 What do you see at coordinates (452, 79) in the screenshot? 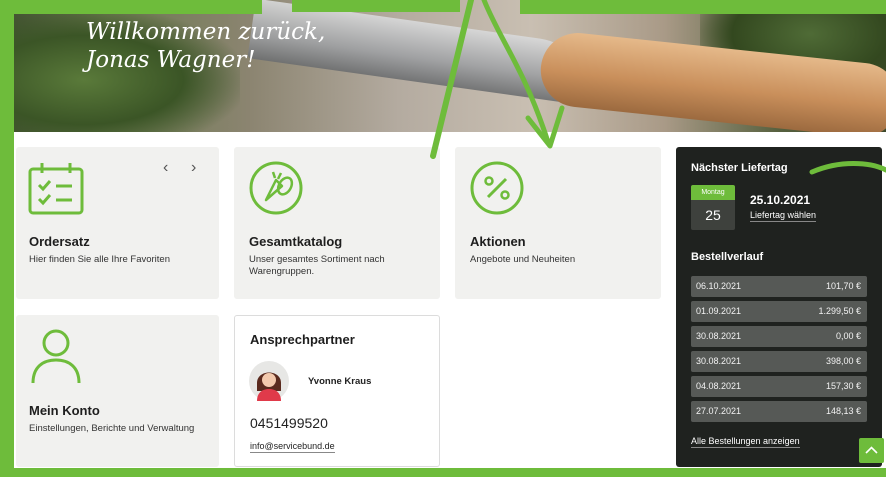
I see `arrow-line-left` at bounding box center [452, 79].